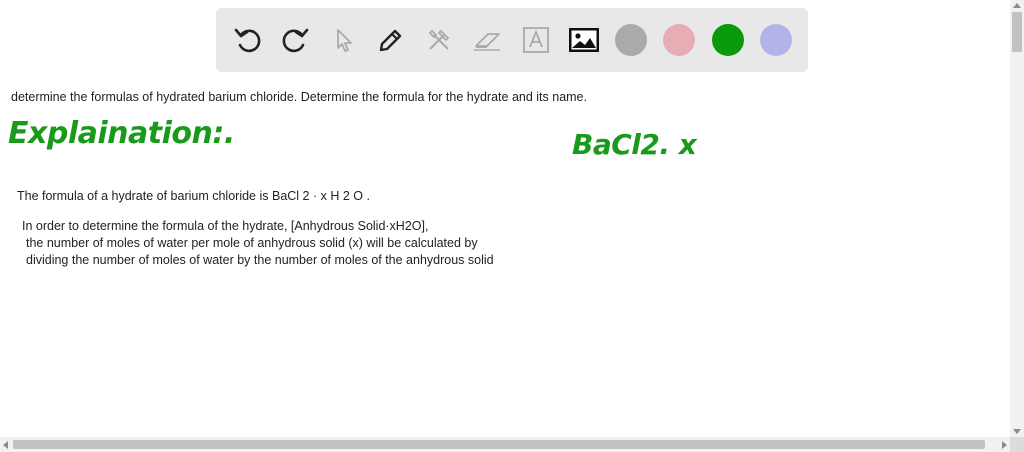 This screenshot has height=452, width=1024. Describe the element at coordinates (1017, 444) in the screenshot. I see `scrollbar-corner` at that location.